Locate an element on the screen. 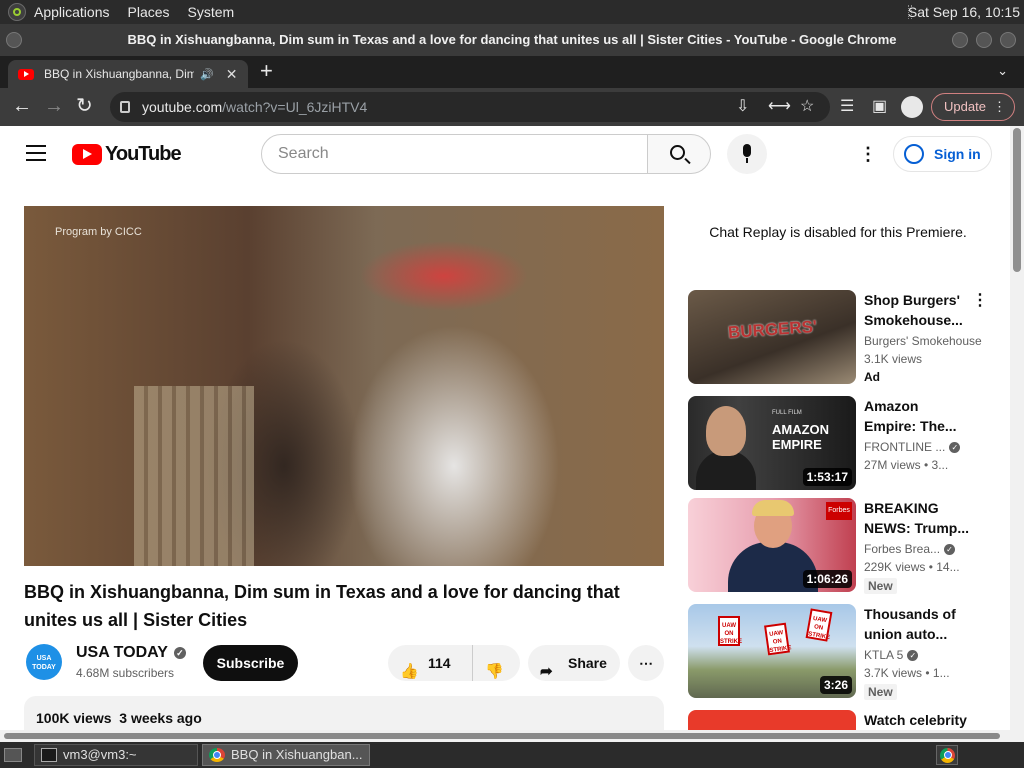  address-bar: youtube.com/watch?v=Ul_6JziHTV4 is located at coordinates (470, 107).